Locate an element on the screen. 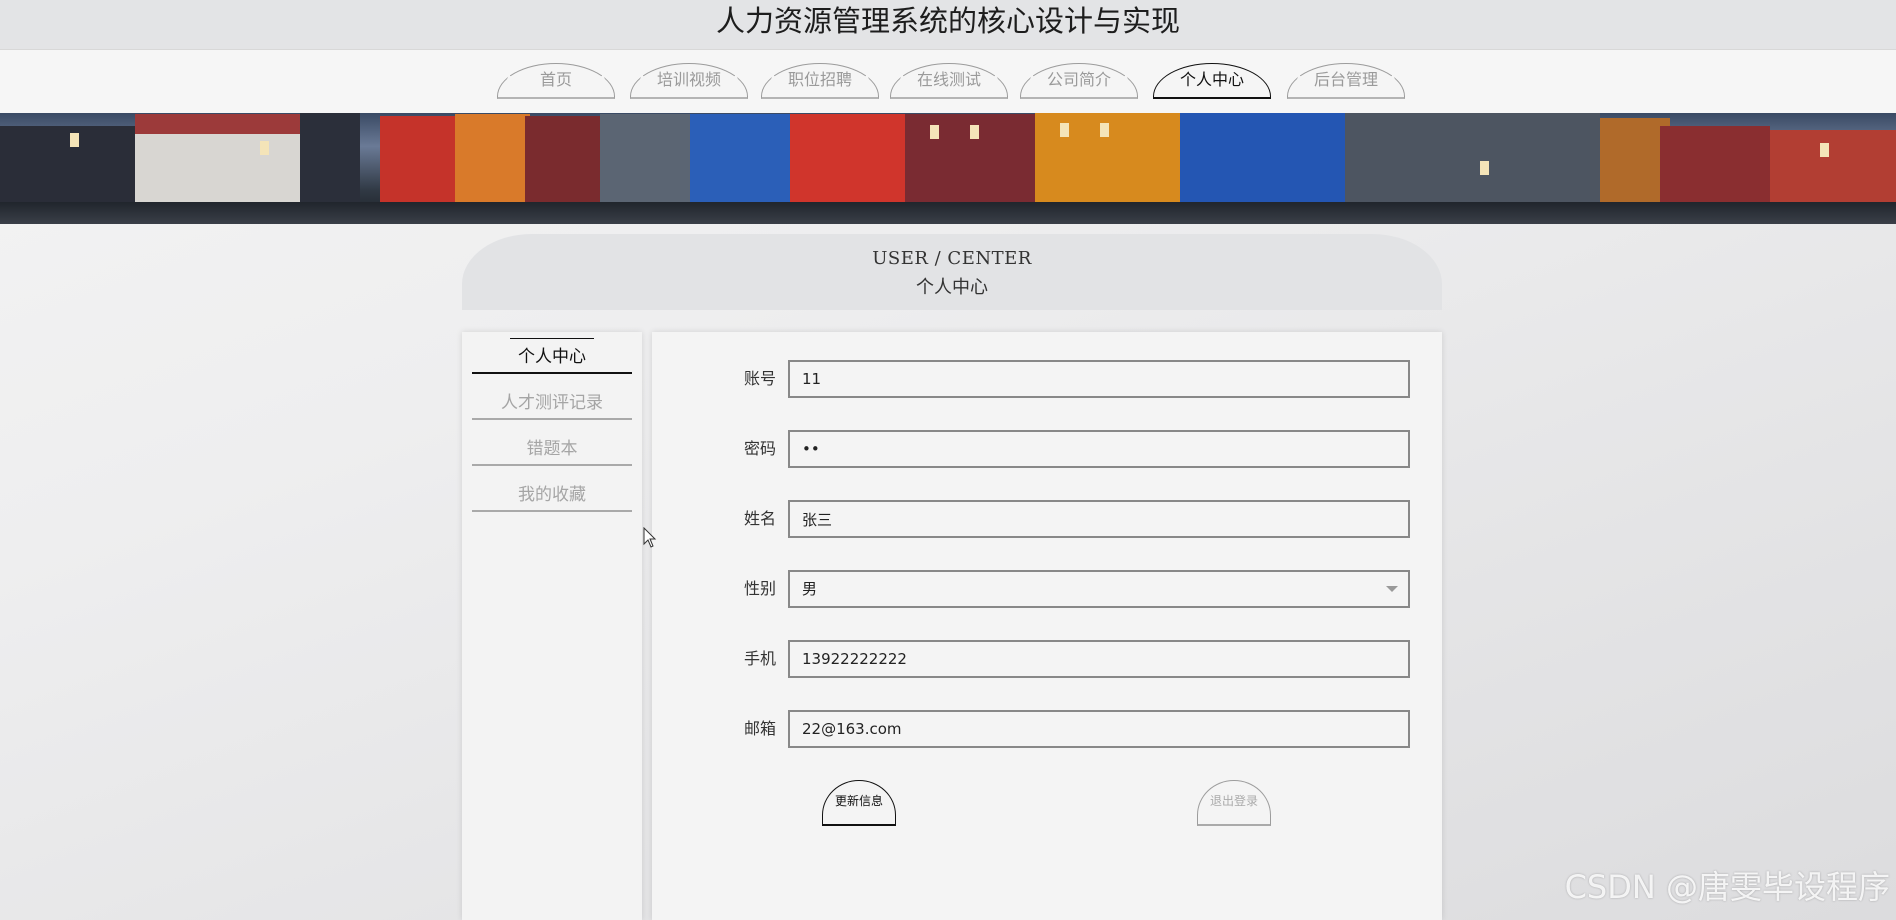 This screenshot has width=1896, height=920. sidebar-item-wrong-questions: 错题本 is located at coordinates (552, 449).